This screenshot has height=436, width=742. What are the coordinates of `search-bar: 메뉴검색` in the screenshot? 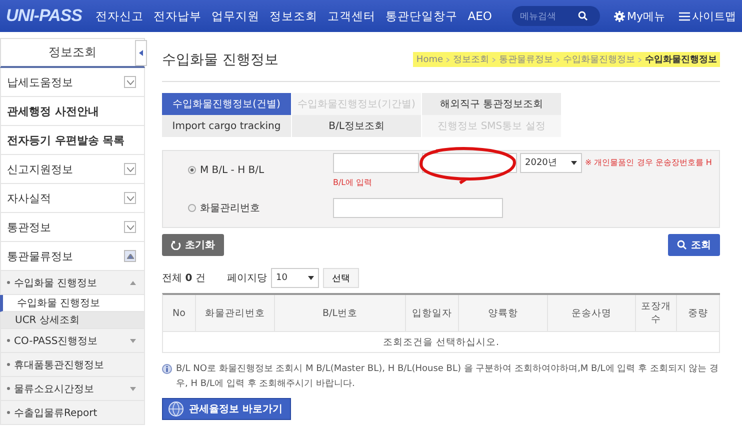 It's located at (556, 16).